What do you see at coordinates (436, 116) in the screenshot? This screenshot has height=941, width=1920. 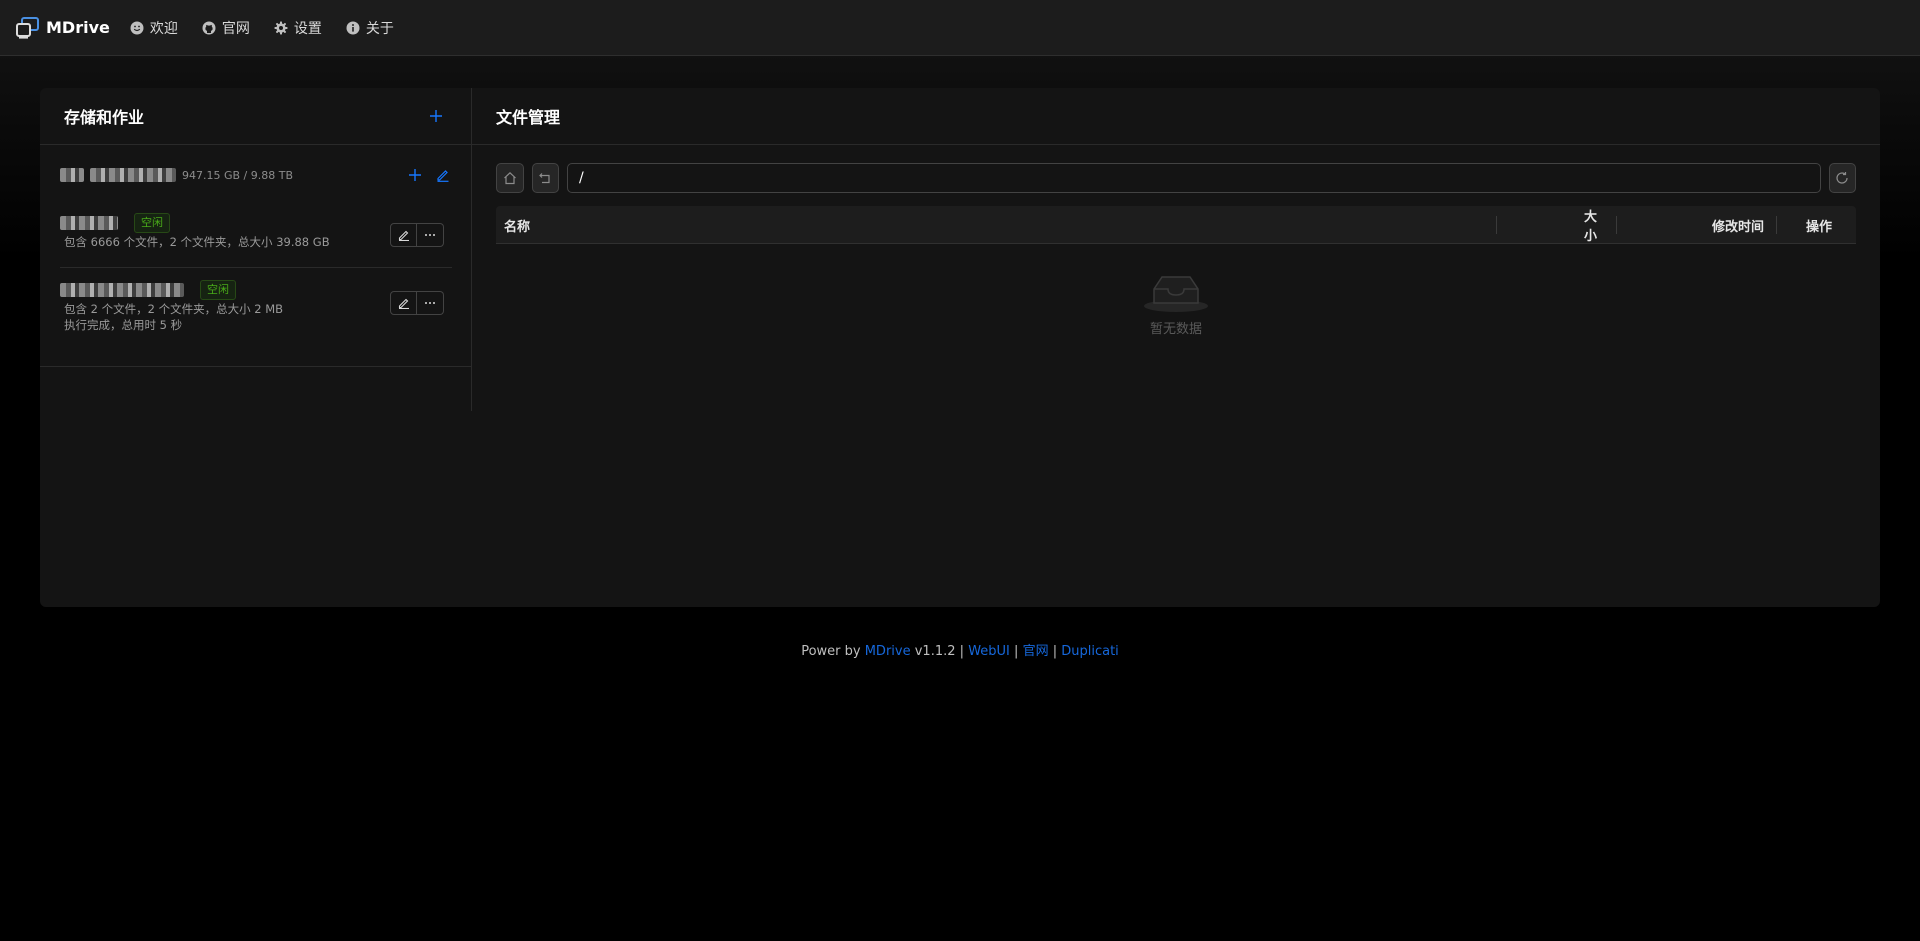 I see `add-storage-icon` at bounding box center [436, 116].